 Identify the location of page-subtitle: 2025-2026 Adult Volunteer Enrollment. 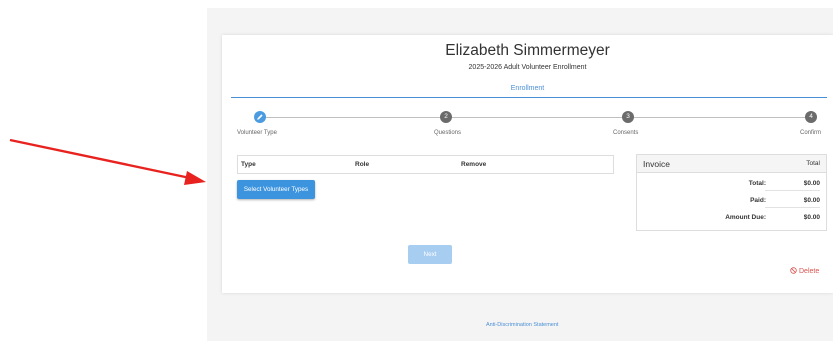
(527, 67).